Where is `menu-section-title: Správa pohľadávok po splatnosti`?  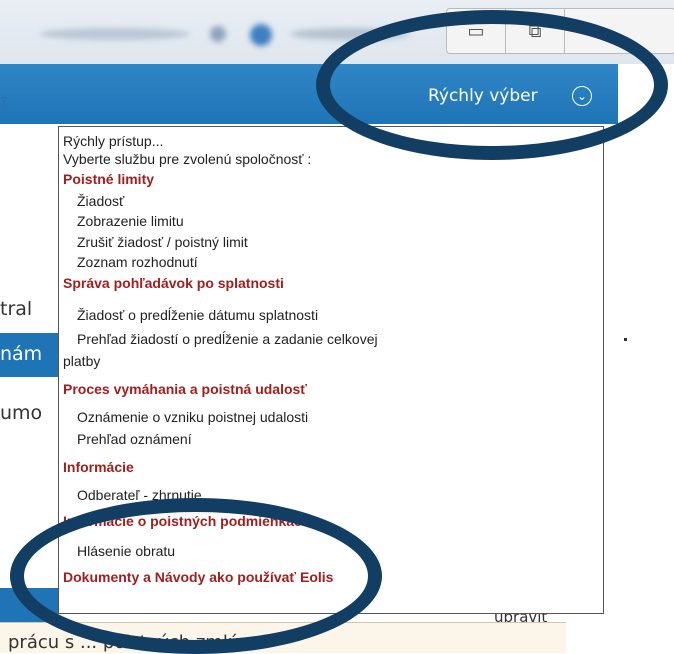 menu-section-title: Správa pohľadávok po splatnosti is located at coordinates (173, 283).